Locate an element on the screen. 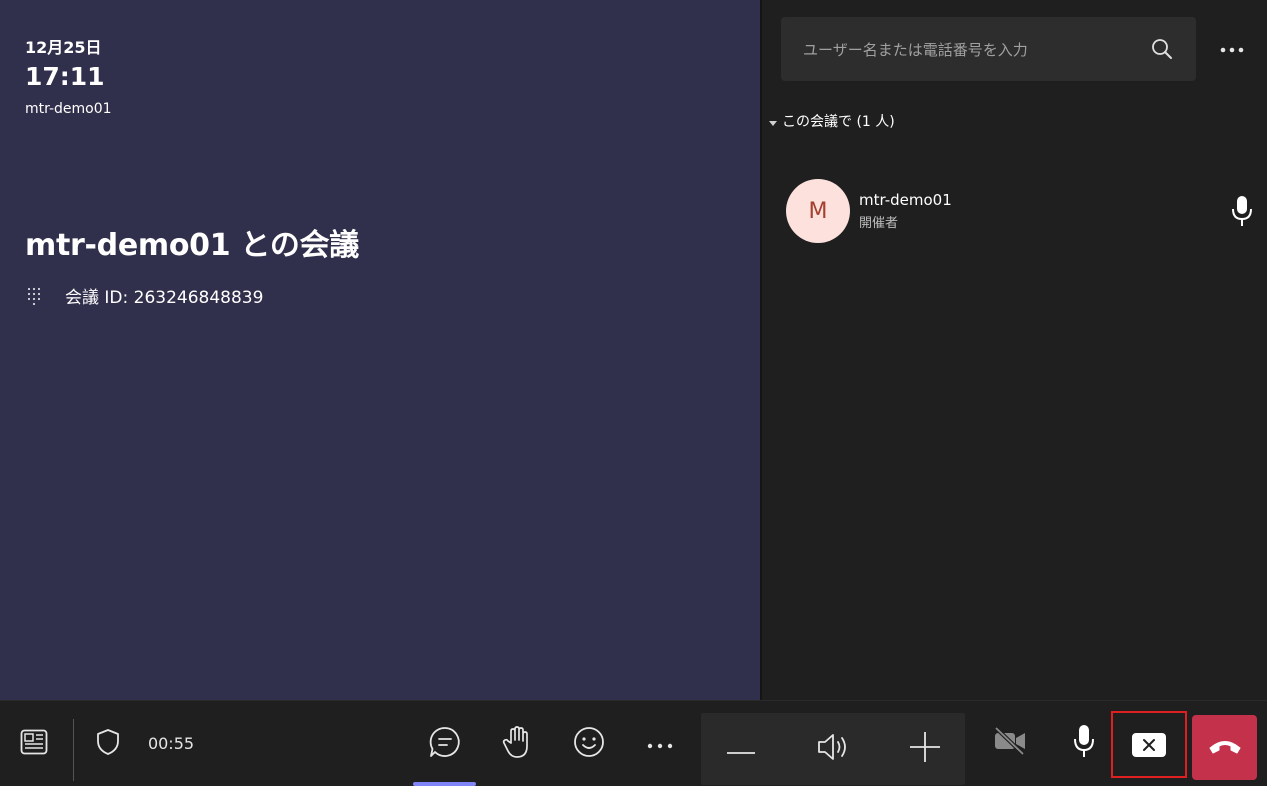 Image resolution: width=1267 pixels, height=786 pixels. chat-button is located at coordinates (445, 743).